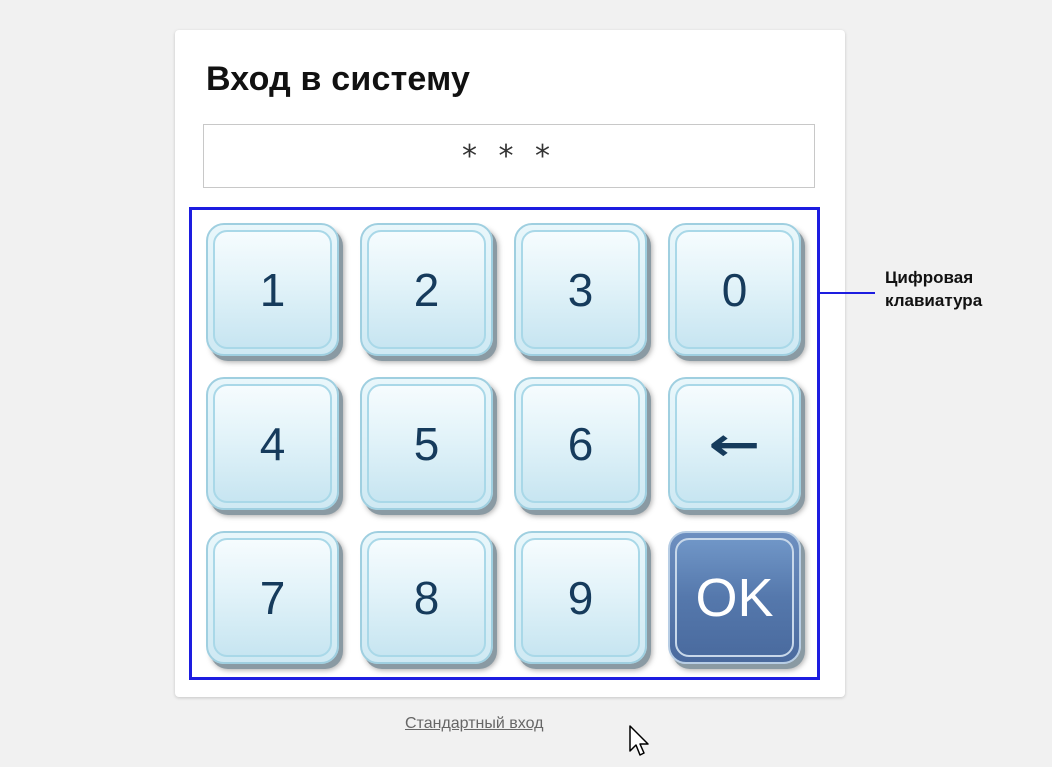  I want to click on key-6: 6, so click(580, 443).